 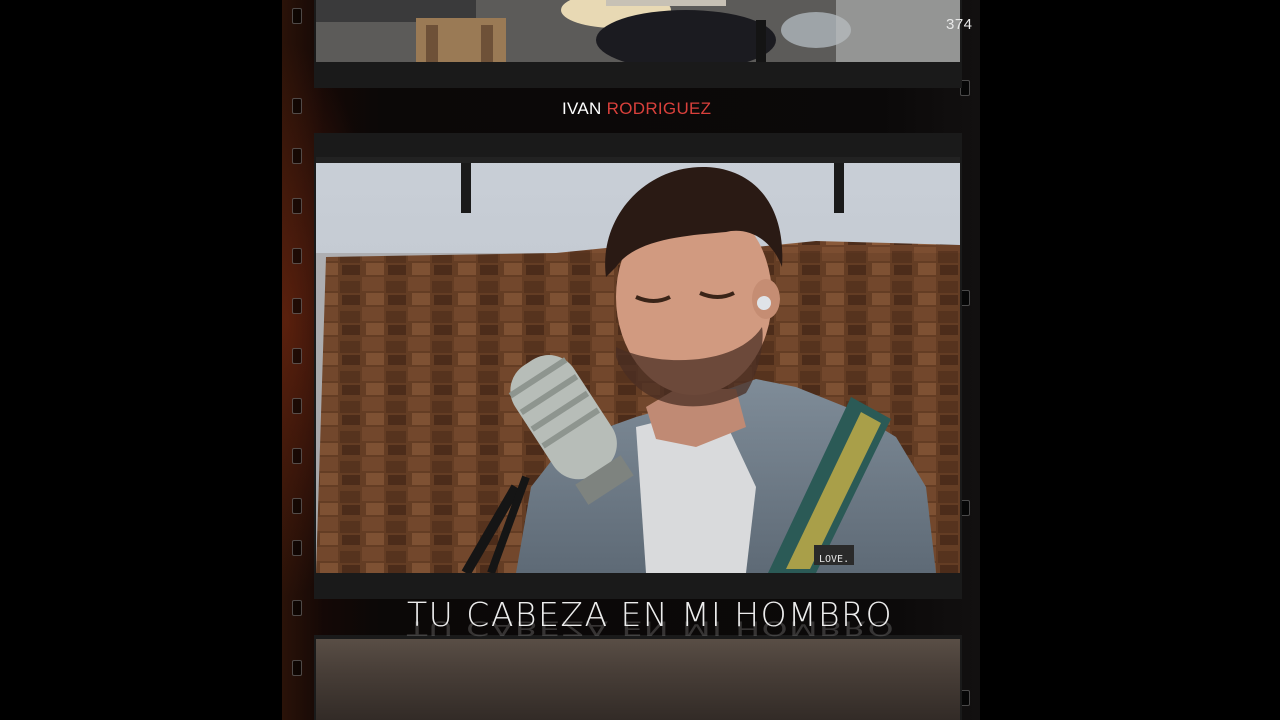 What do you see at coordinates (967, 360) in the screenshot?
I see `sprocket-holes-right` at bounding box center [967, 360].